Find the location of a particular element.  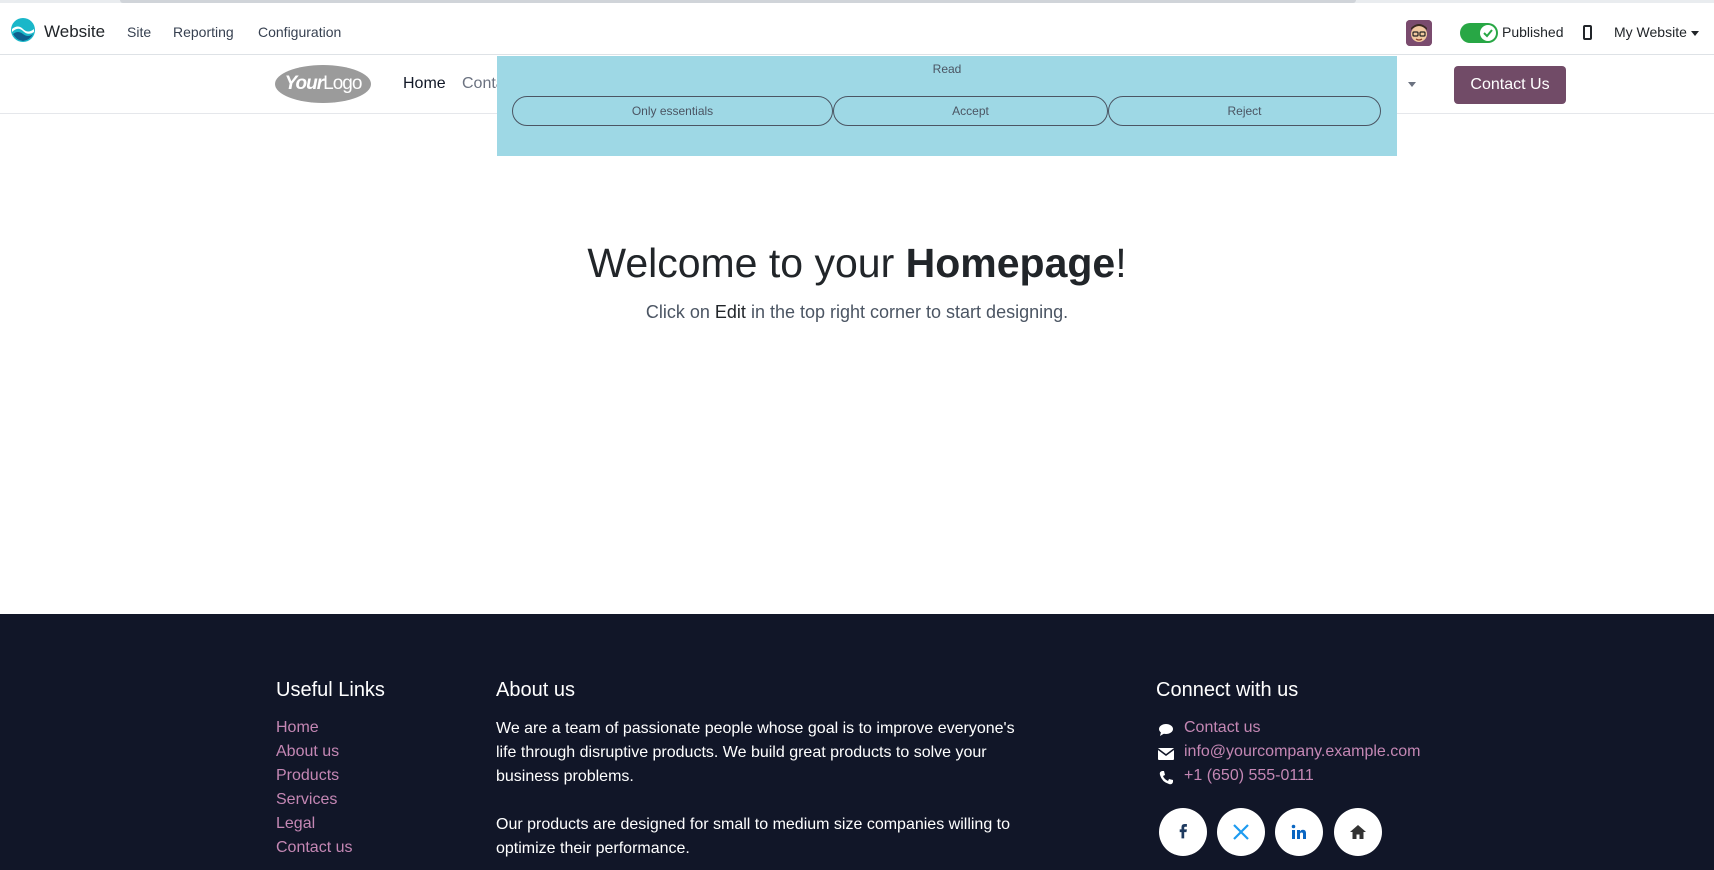

hero-title-bold: Homepage is located at coordinates (1010, 263).